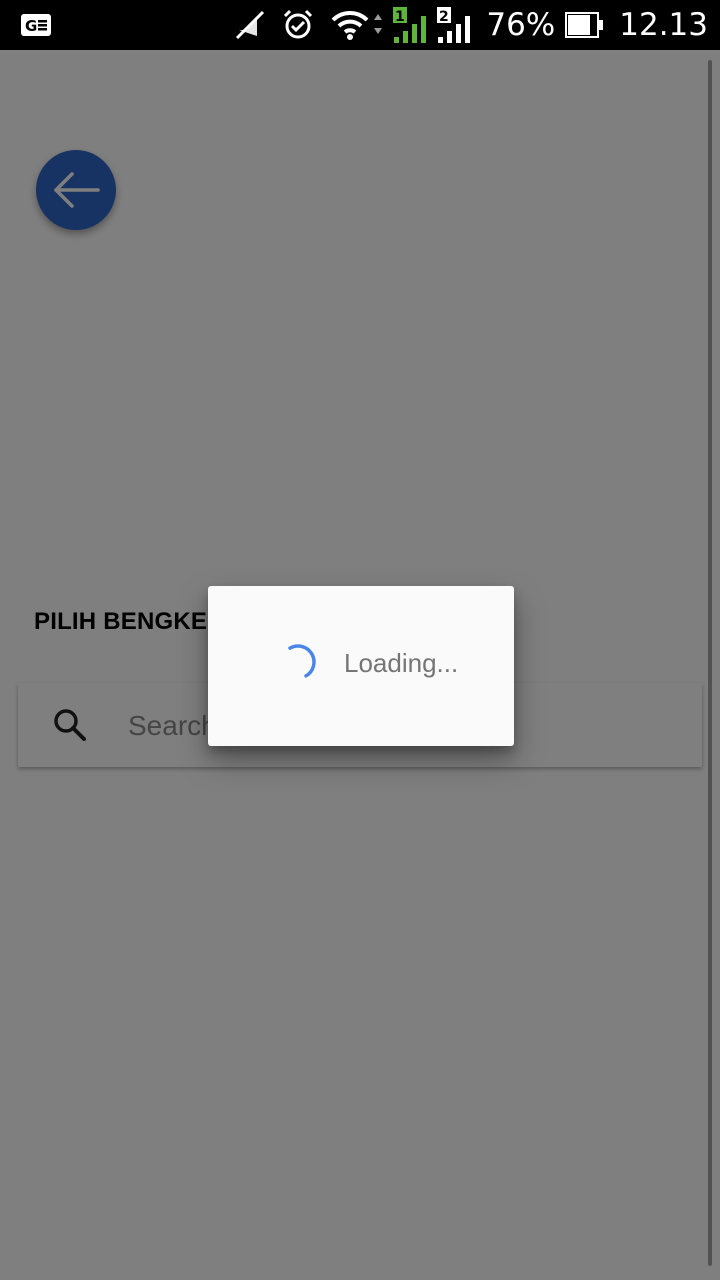  Describe the element at coordinates (444, 17) in the screenshot. I see `sim2-label: 2` at that location.